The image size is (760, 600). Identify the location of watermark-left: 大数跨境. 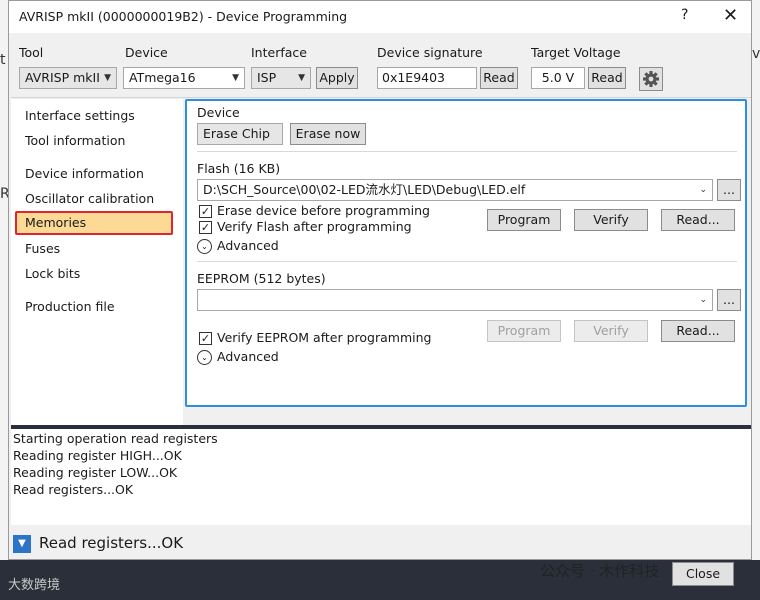
(34, 585).